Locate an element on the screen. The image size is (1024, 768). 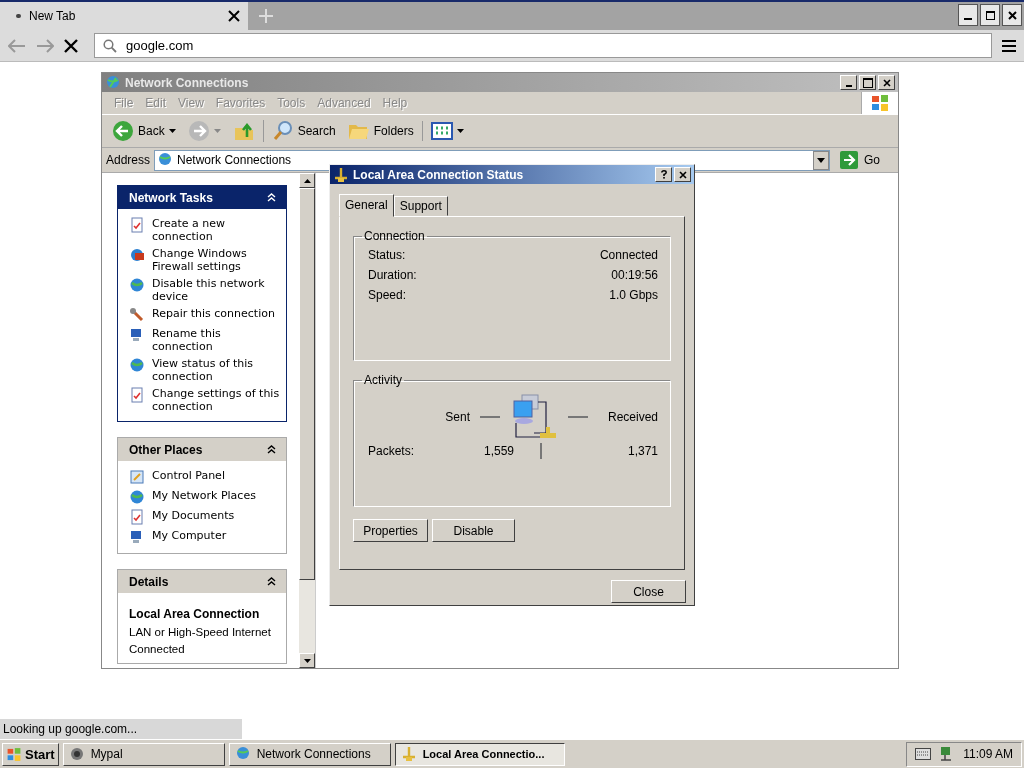
help-button is located at coordinates (663, 174).